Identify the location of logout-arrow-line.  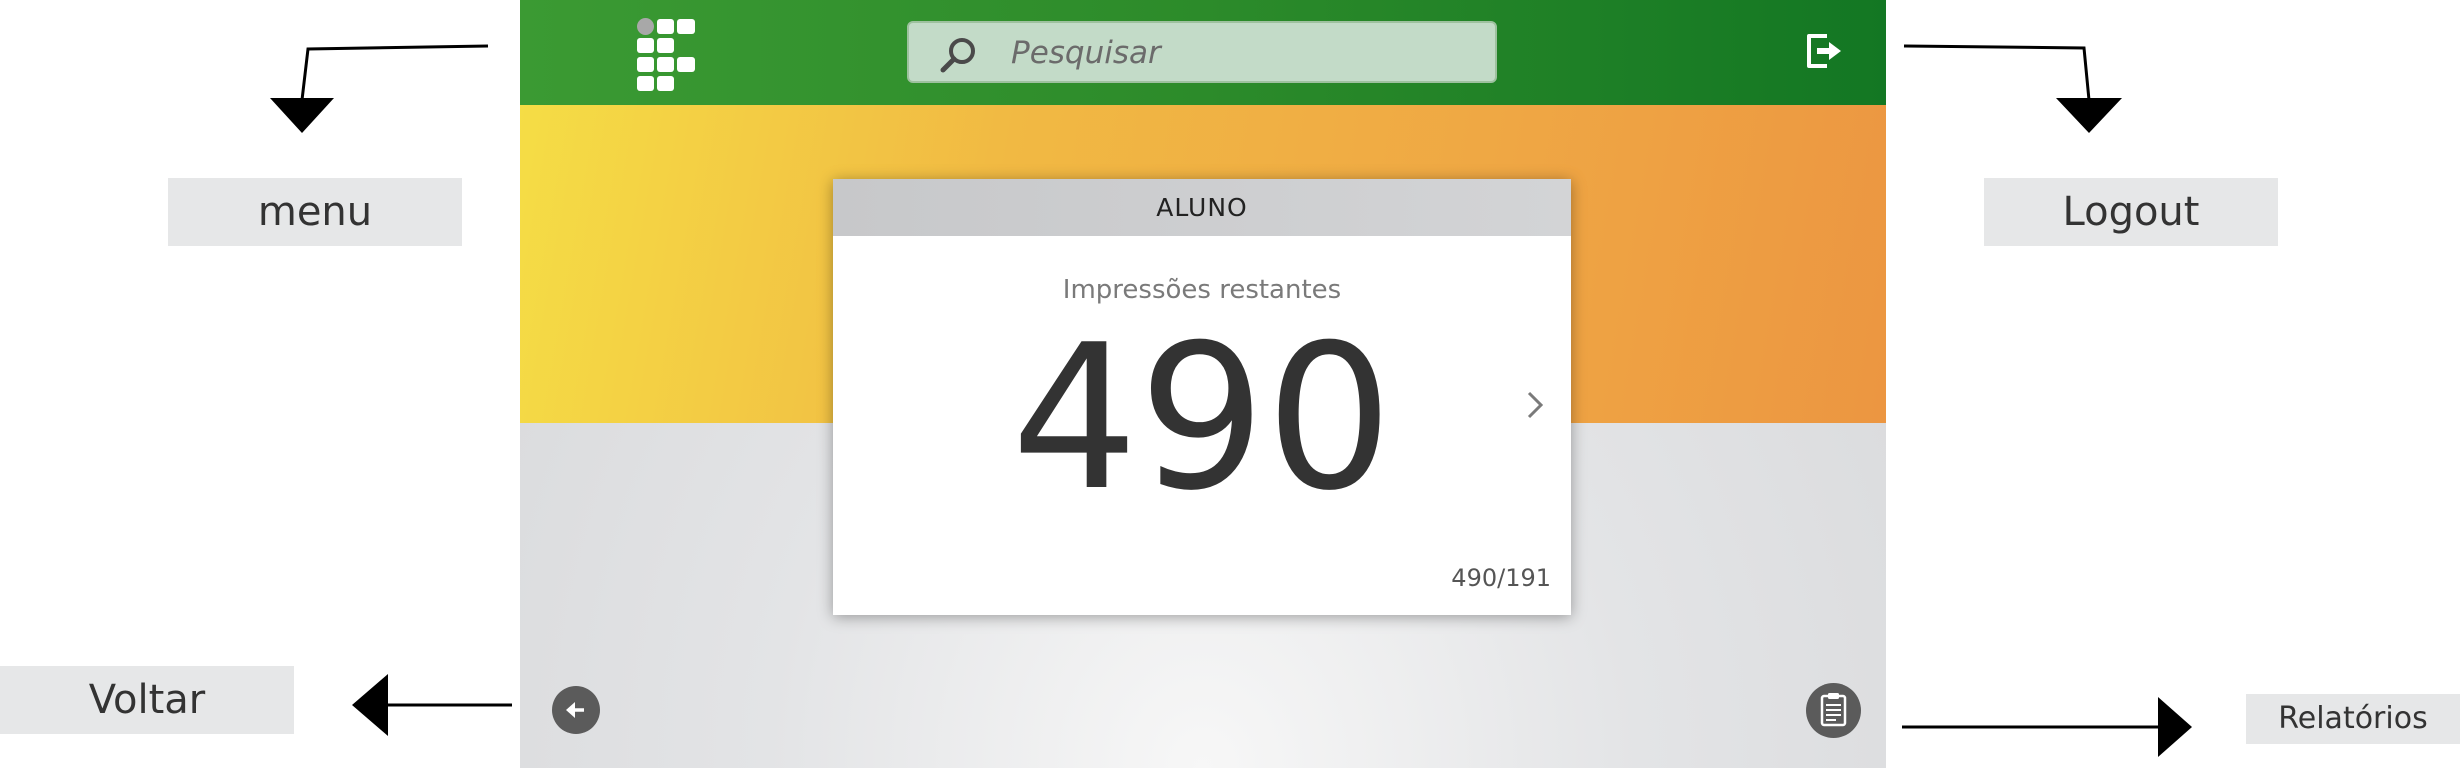
(1997, 72).